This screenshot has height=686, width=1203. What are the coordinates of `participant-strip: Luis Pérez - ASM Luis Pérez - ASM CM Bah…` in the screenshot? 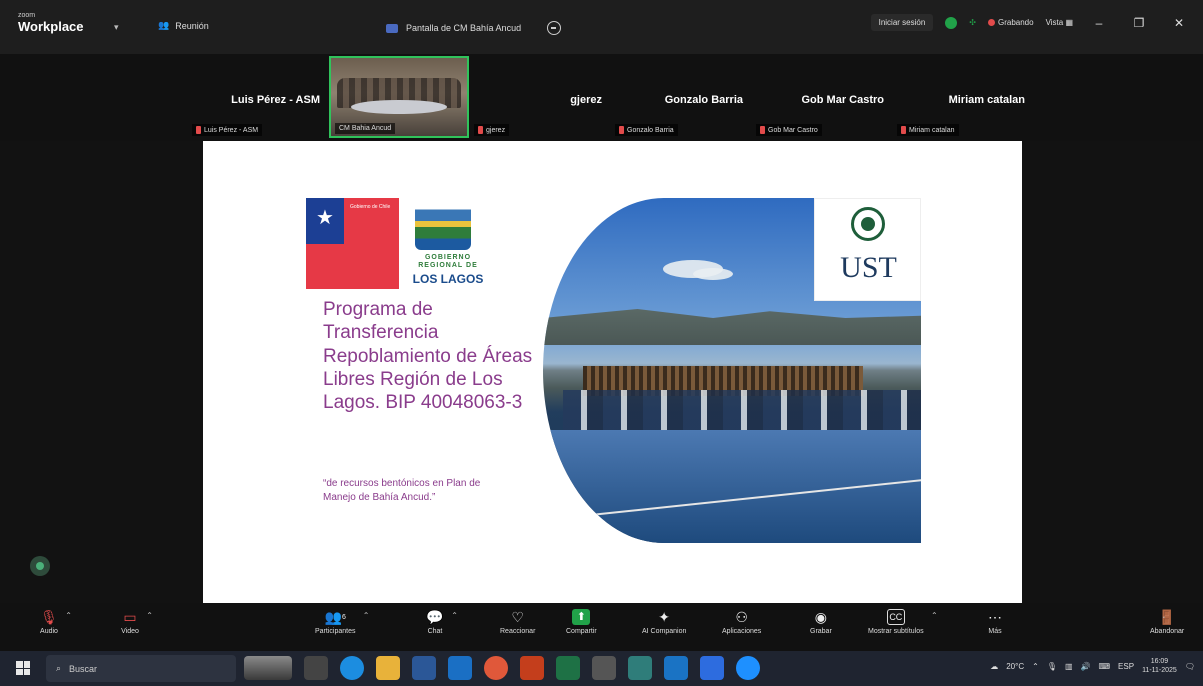 It's located at (601, 97).